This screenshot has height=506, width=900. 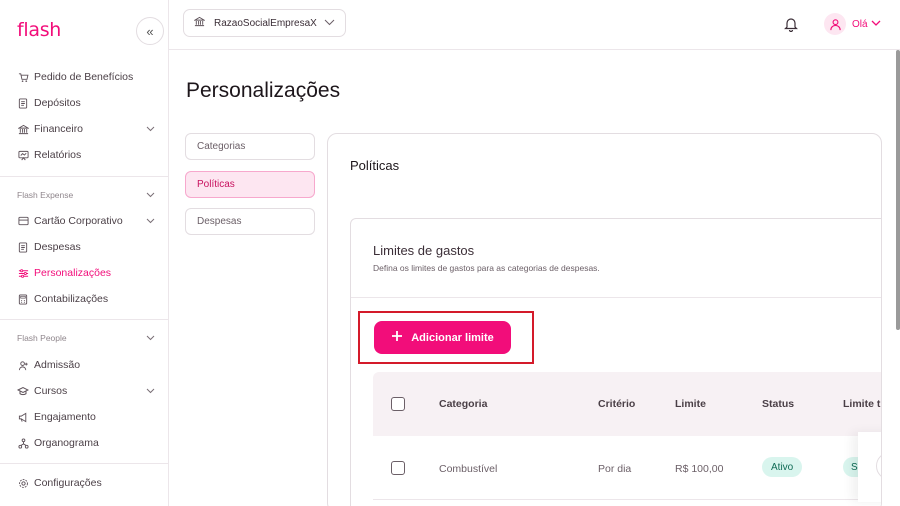 What do you see at coordinates (39, 30) in the screenshot?
I see `flash-logo: flash` at bounding box center [39, 30].